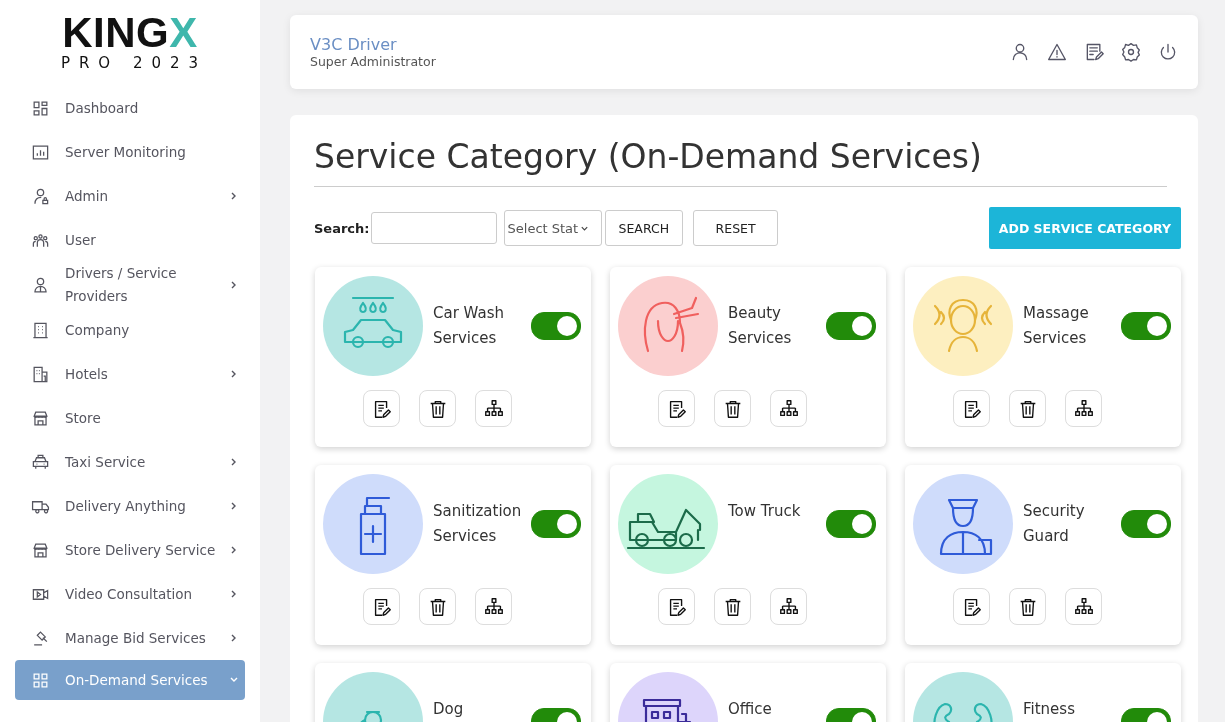  I want to click on sidebar-item: Admin, so click(130, 196).